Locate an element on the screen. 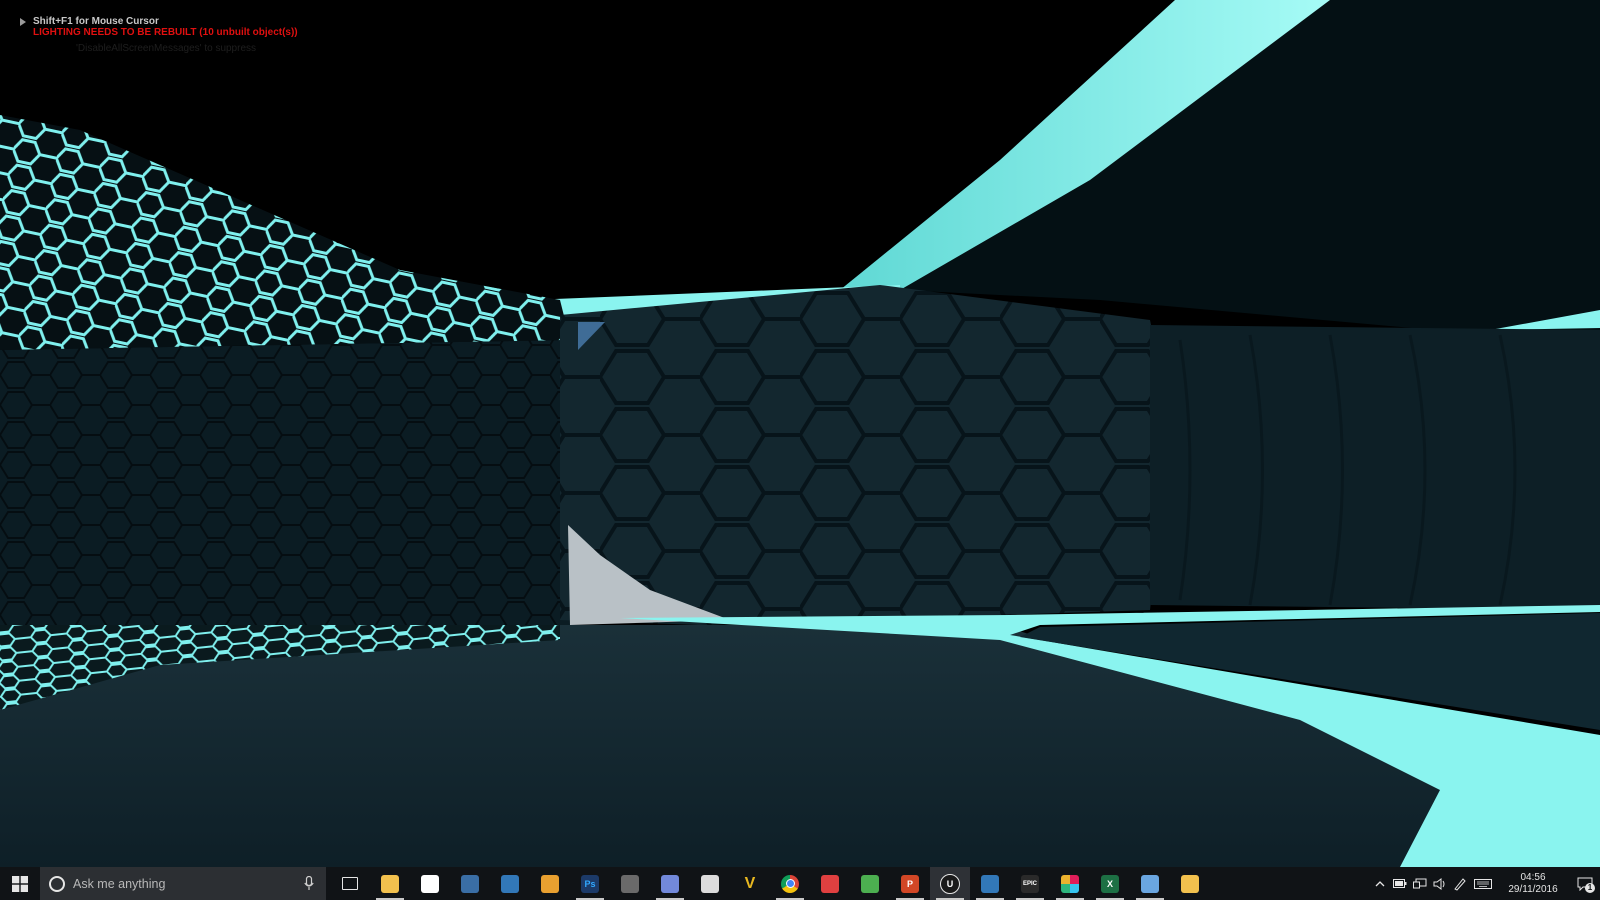 The height and width of the screenshot is (900, 1600). clock-time: 04:56 is located at coordinates (1533, 877).